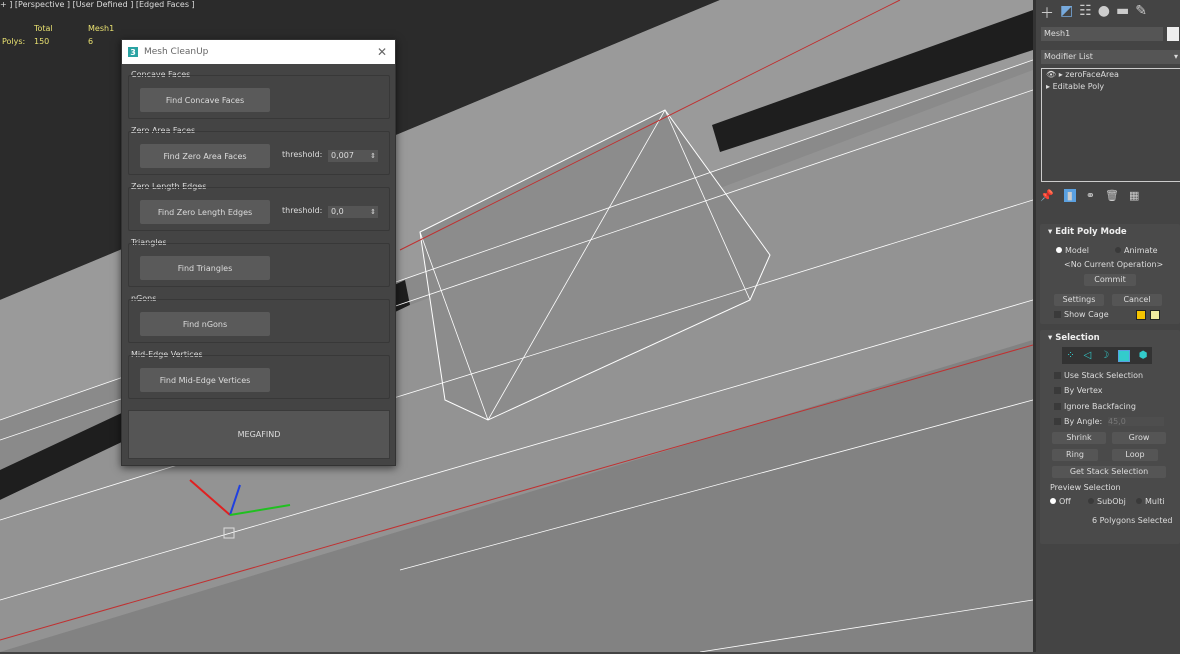 The height and width of the screenshot is (654, 1180). I want to click on configure-sets-icon: ▦, so click(1134, 195).